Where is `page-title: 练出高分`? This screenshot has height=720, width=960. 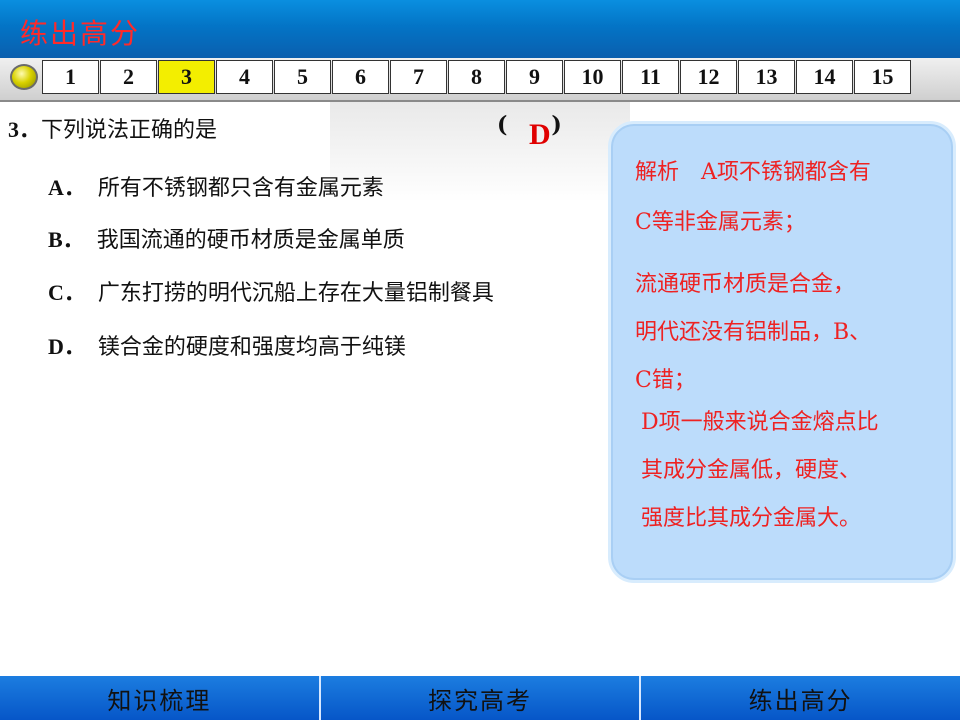 page-title: 练出高分 is located at coordinates (80, 33).